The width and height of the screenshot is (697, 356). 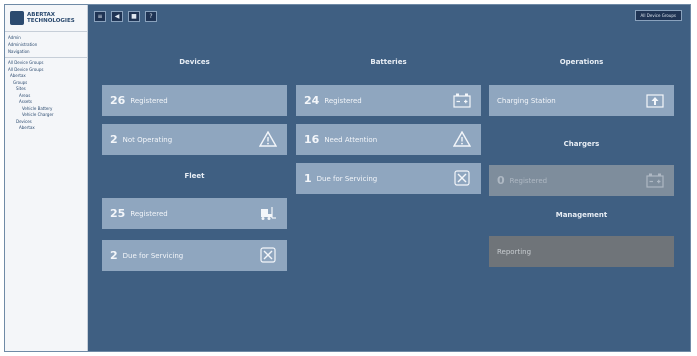 What do you see at coordinates (388, 178) in the screenshot?
I see `tile-batteries-due-servicing: 1 Due for Servicing` at bounding box center [388, 178].